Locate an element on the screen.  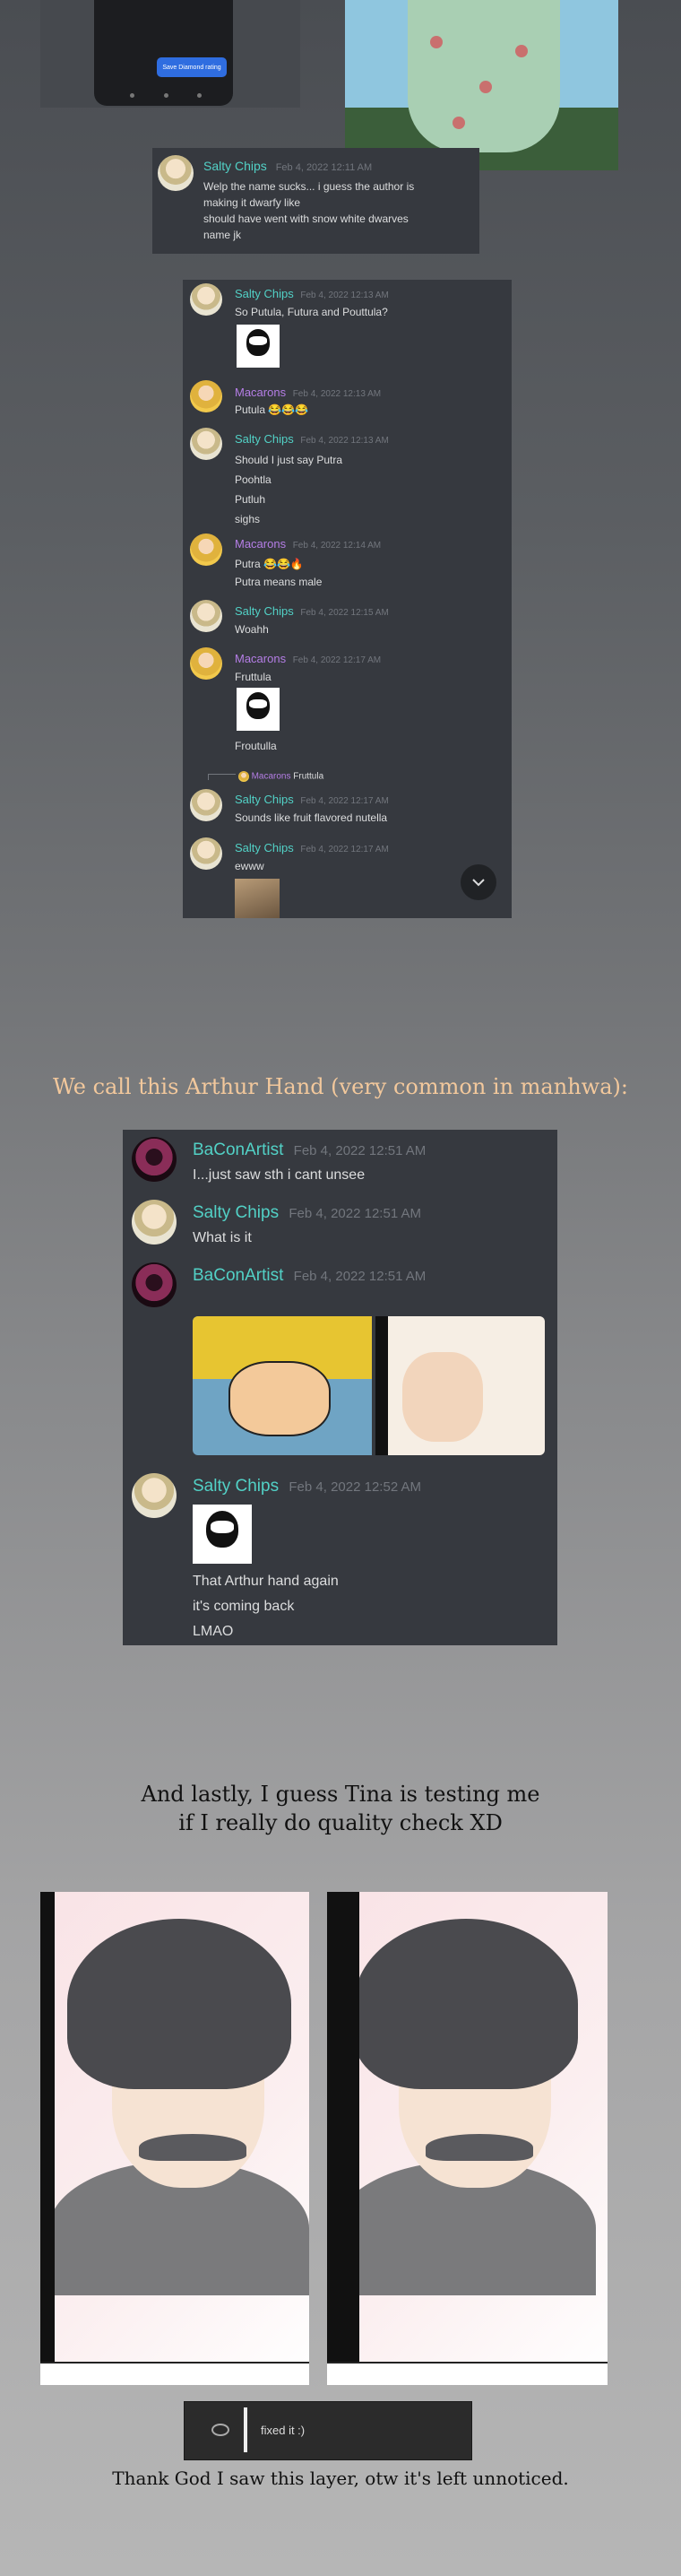
scroll-to-bottom-button is located at coordinates (478, 882).